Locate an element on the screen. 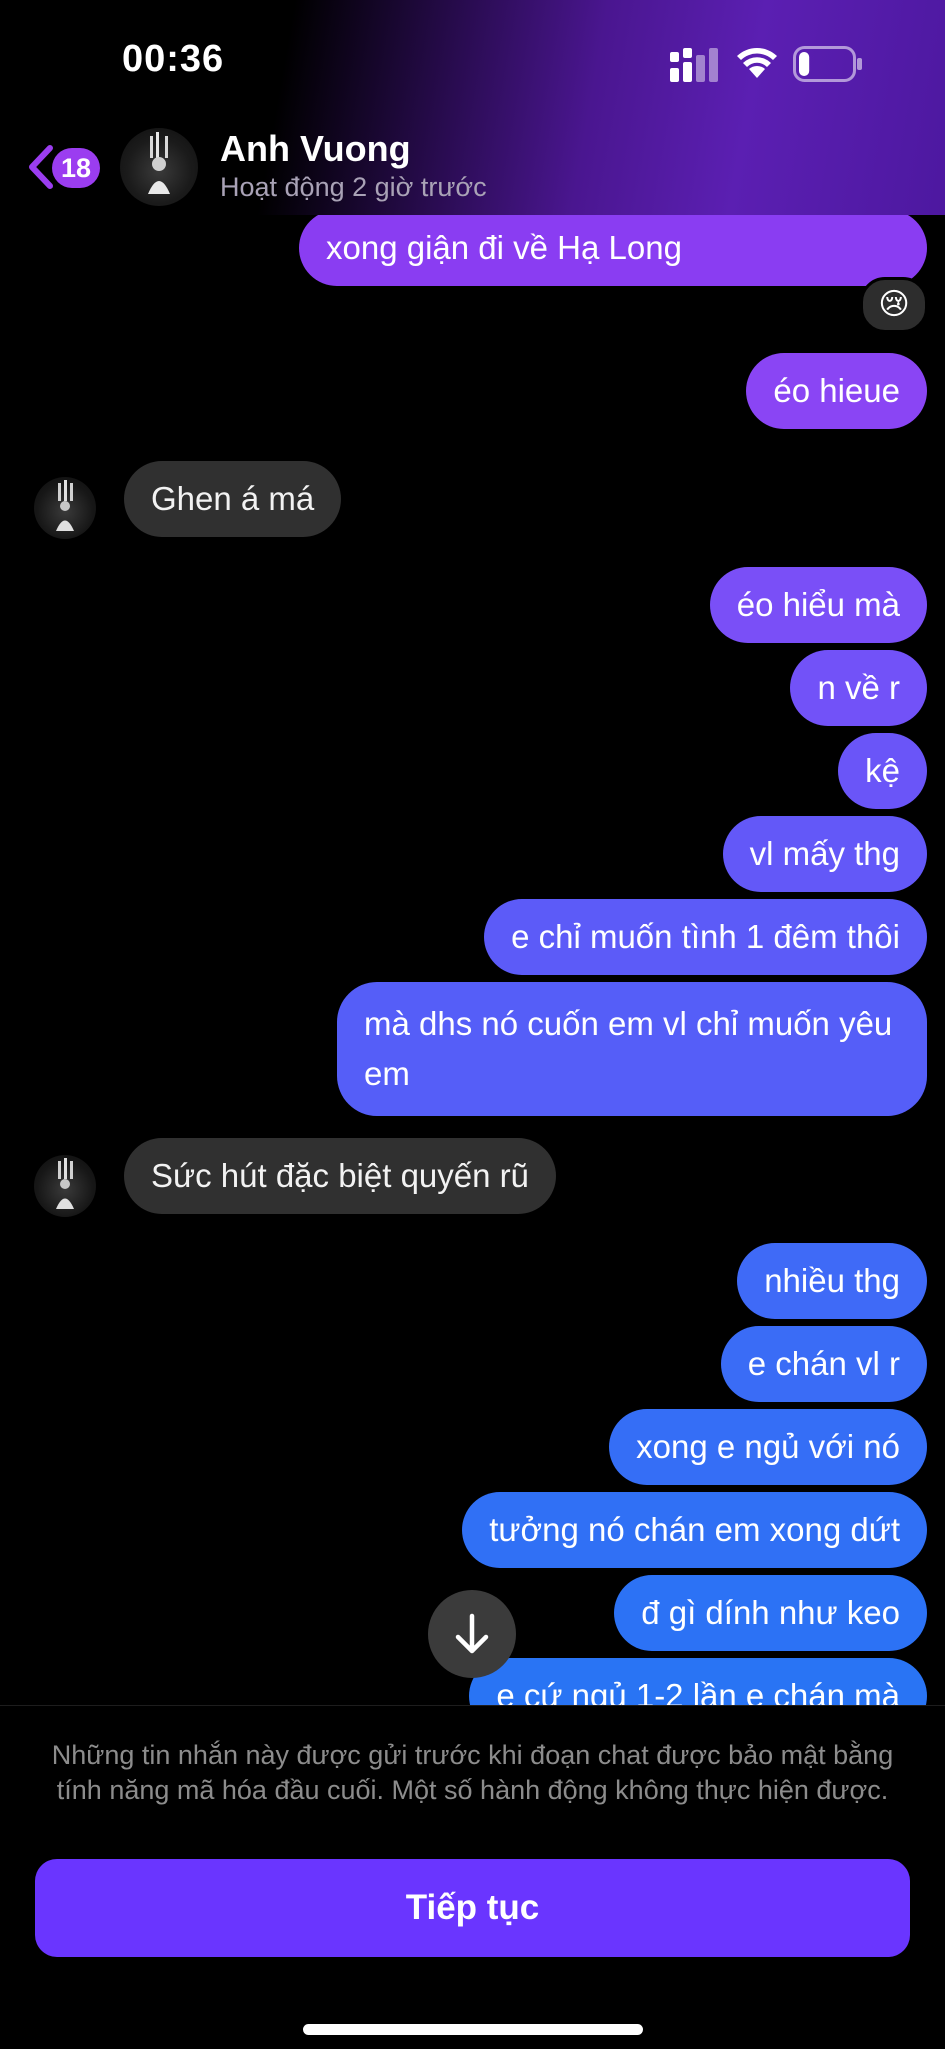 The width and height of the screenshot is (945, 2049). message-text: e chán vl r is located at coordinates (823, 1363).